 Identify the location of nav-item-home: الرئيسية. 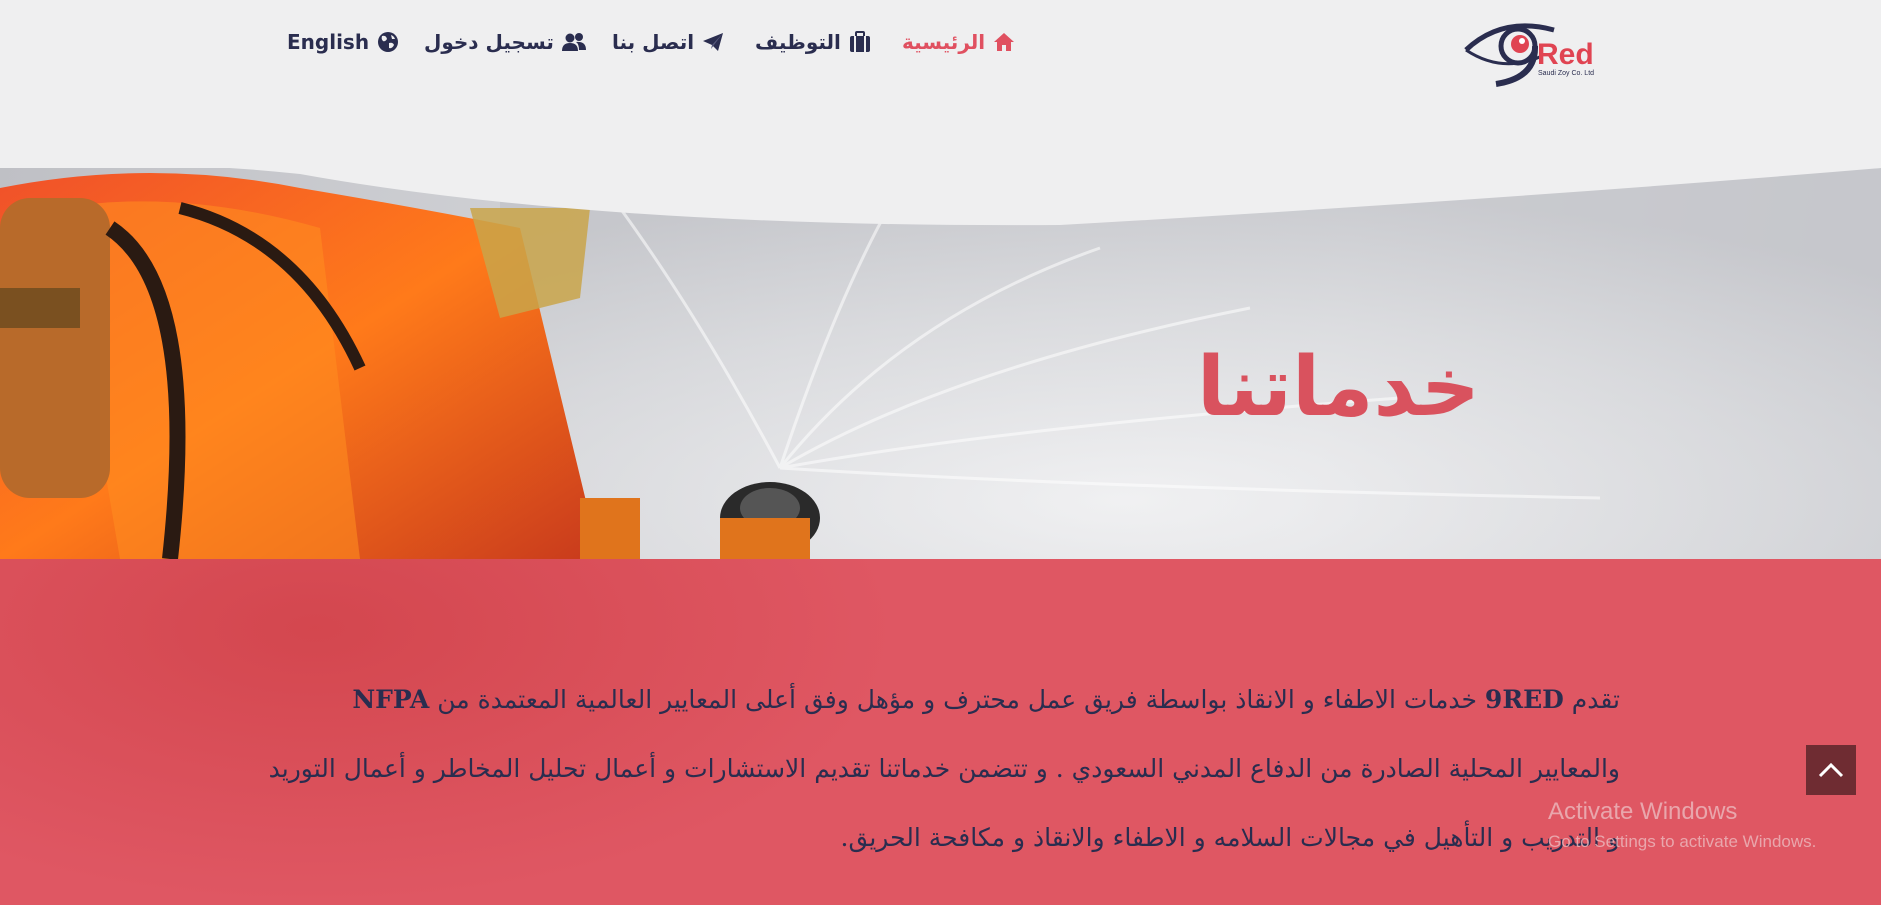
(958, 42).